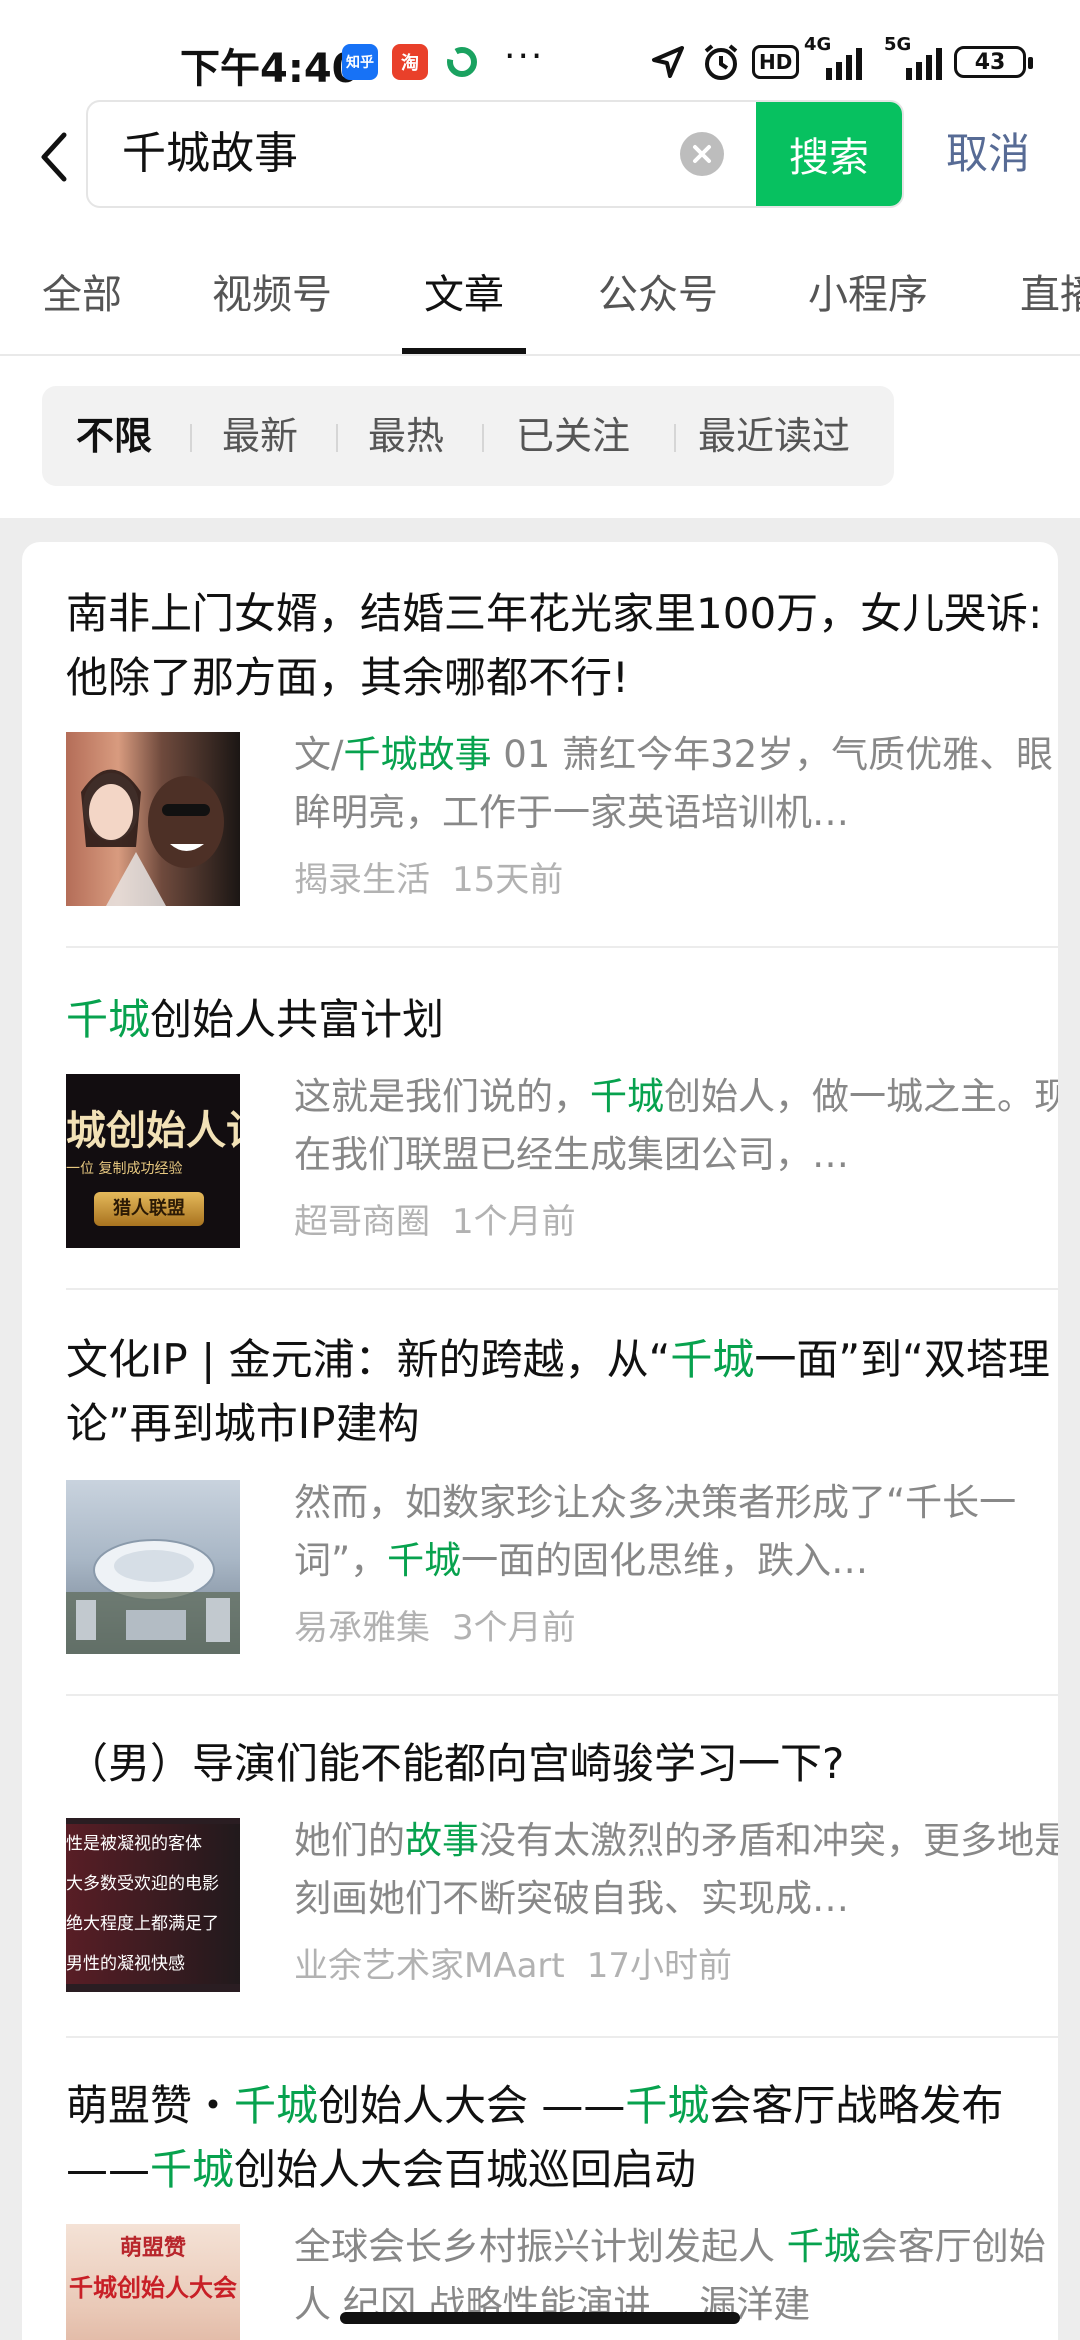 The image size is (1080, 2340). What do you see at coordinates (540, 2318) in the screenshot?
I see `home-indicator` at bounding box center [540, 2318].